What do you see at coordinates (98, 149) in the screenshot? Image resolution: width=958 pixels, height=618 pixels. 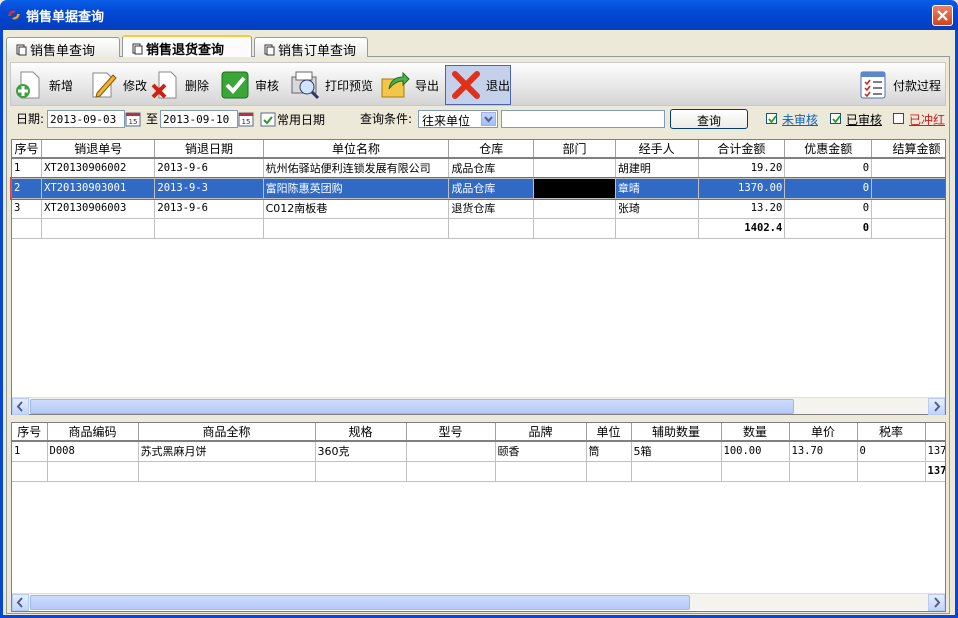 I see `column-header: 销退单号` at bounding box center [98, 149].